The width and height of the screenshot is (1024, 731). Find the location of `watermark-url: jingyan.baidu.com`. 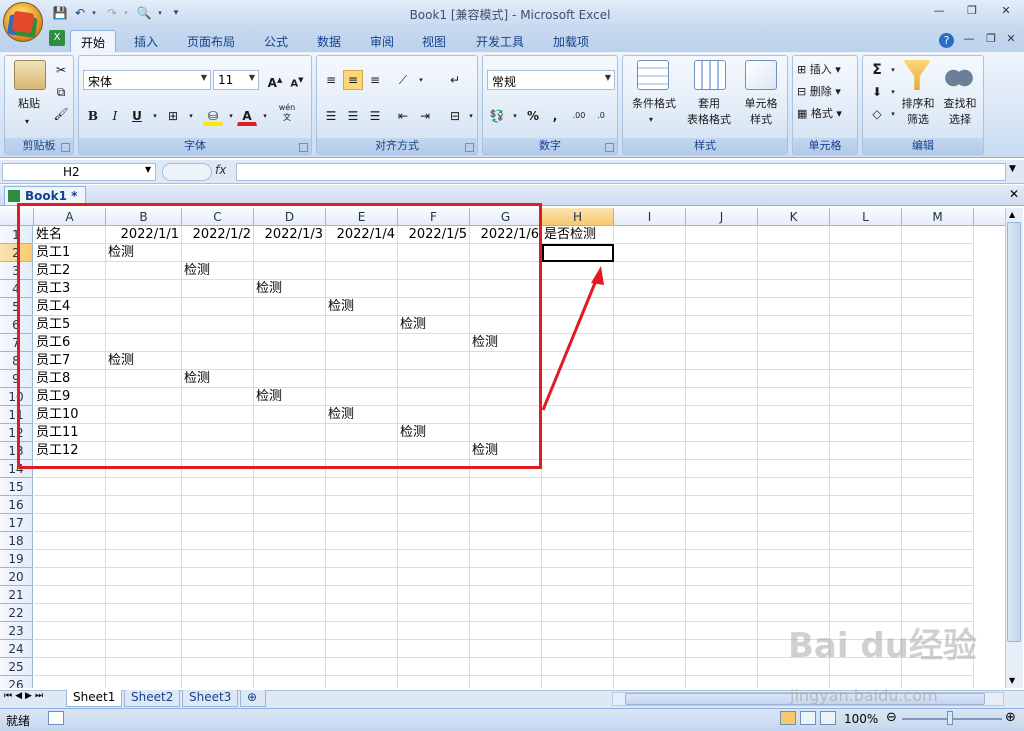

watermark-url: jingyan.baidu.com is located at coordinates (864, 695).